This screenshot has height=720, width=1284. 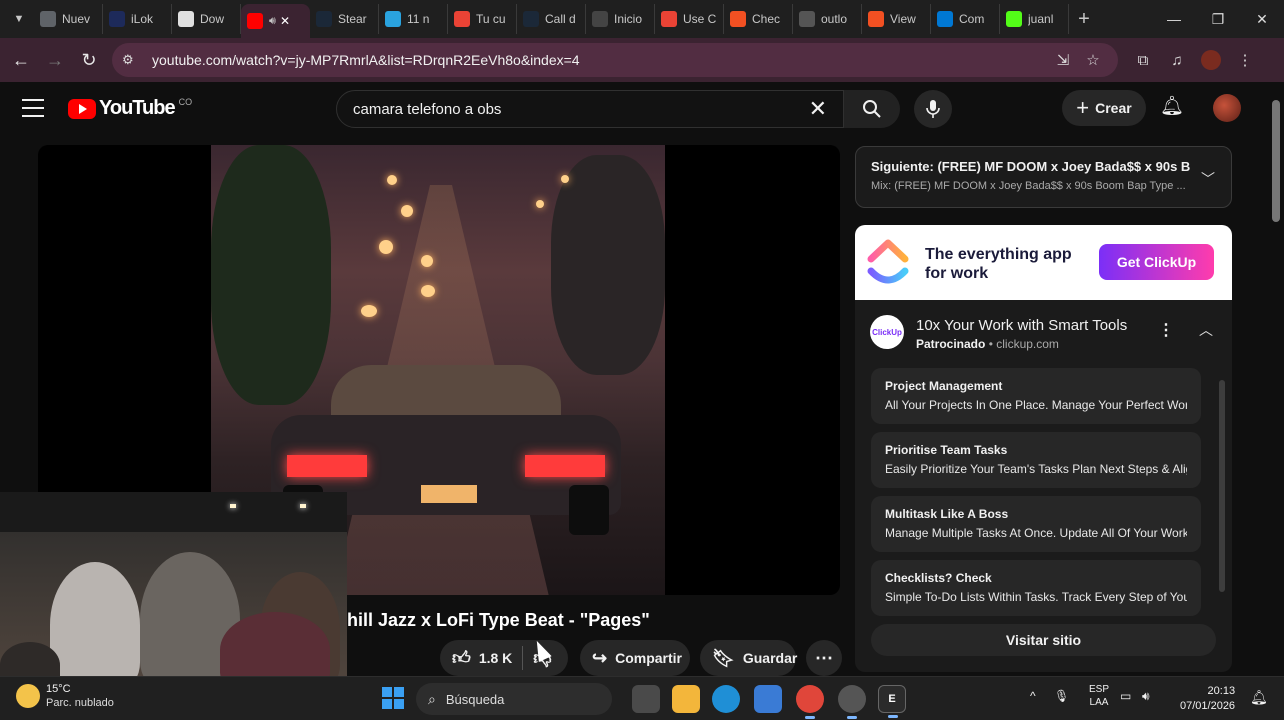 I want to click on ad-title: 10x Your Work with Smart Tools, so click(x=1021, y=325).